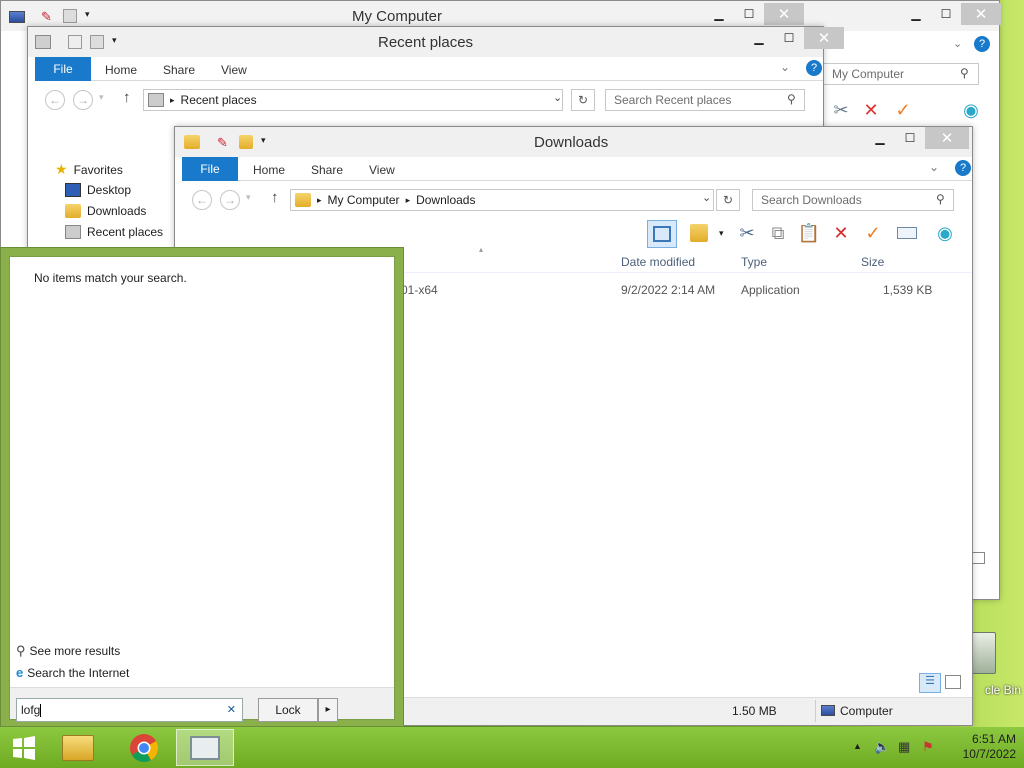 This screenshot has width=1024, height=768. I want to click on lock-button: Lock, so click(288, 710).